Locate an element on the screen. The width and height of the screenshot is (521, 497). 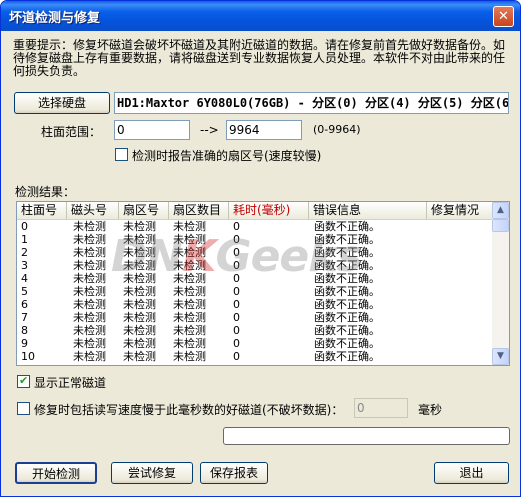
cylinder-range-label: 柱面范围： is located at coordinates (71, 132).